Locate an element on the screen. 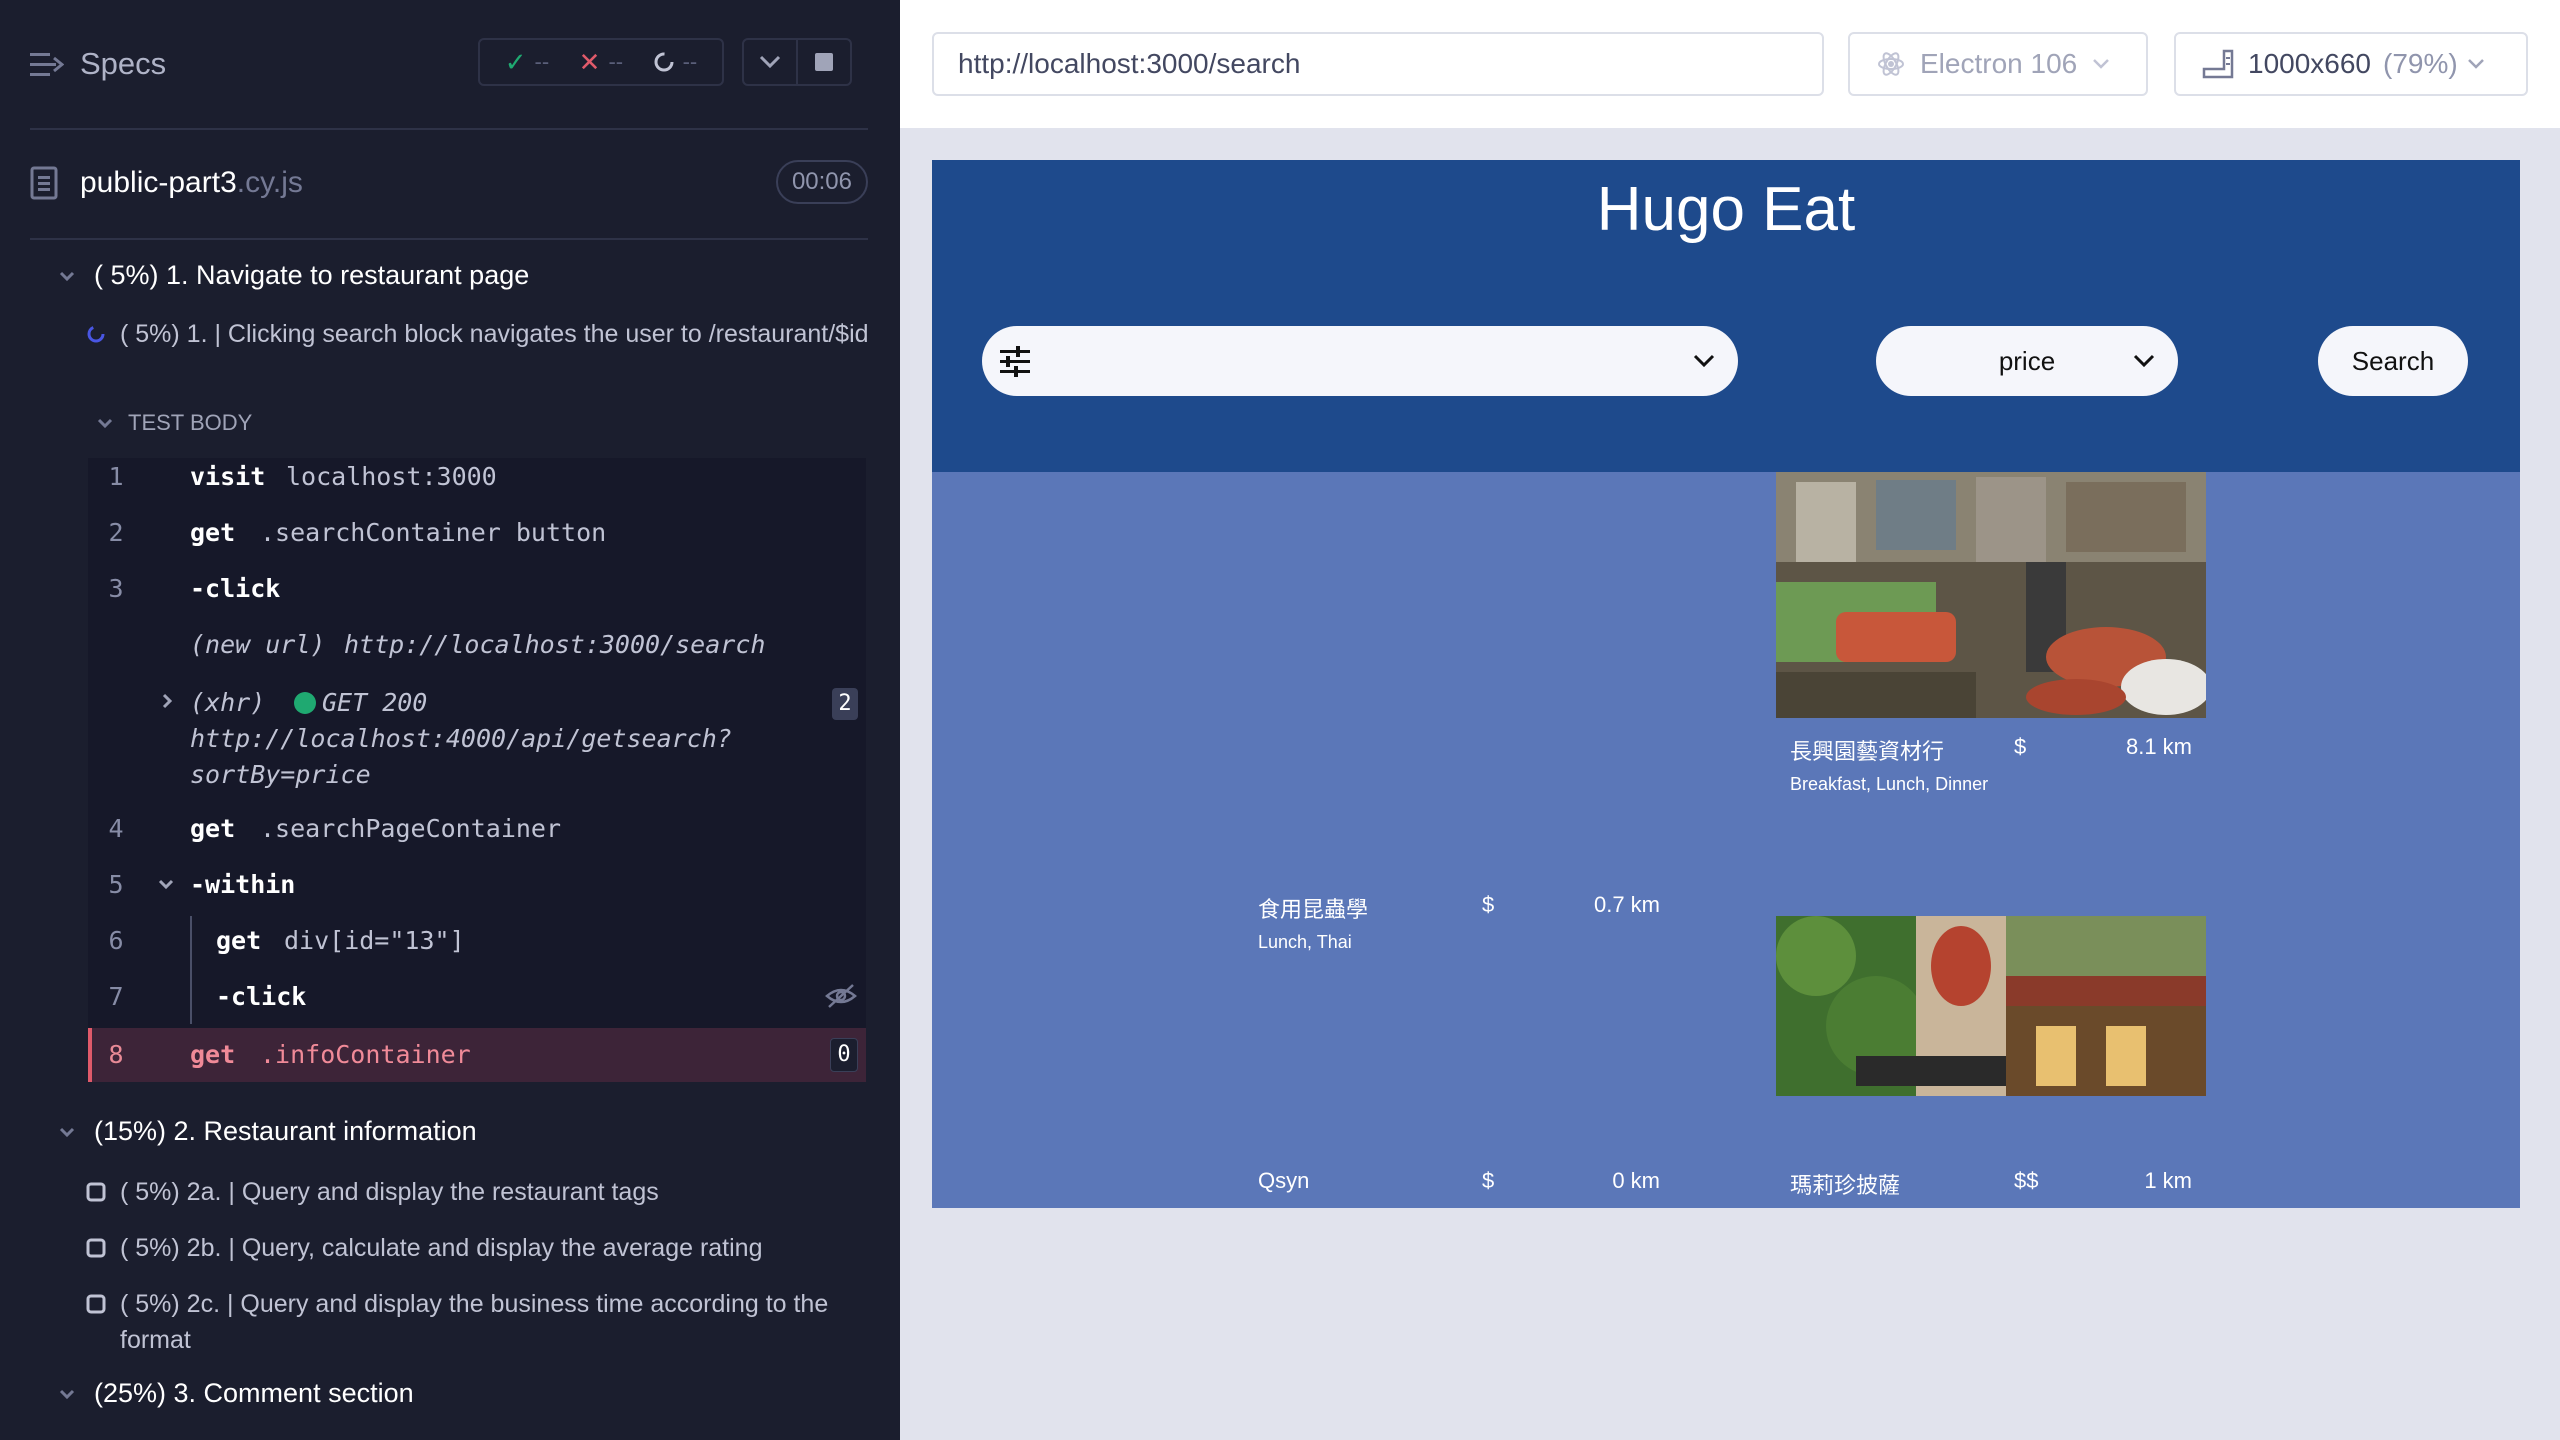  pending-stat: -- is located at coordinates (675, 62).